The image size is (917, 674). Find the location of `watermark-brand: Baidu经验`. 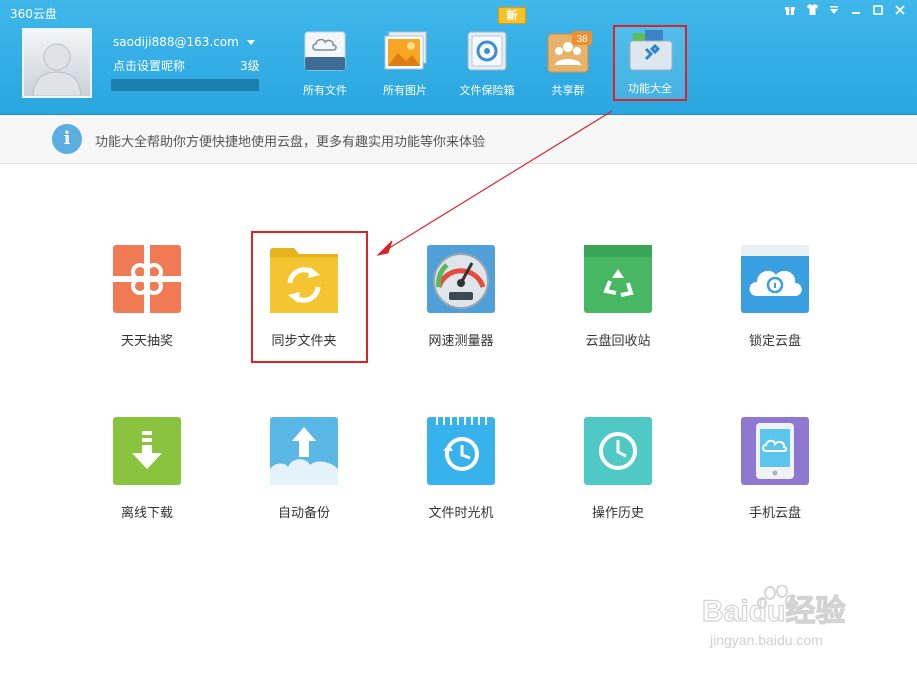

watermark-brand: Baidu经验 is located at coordinates (773, 611).